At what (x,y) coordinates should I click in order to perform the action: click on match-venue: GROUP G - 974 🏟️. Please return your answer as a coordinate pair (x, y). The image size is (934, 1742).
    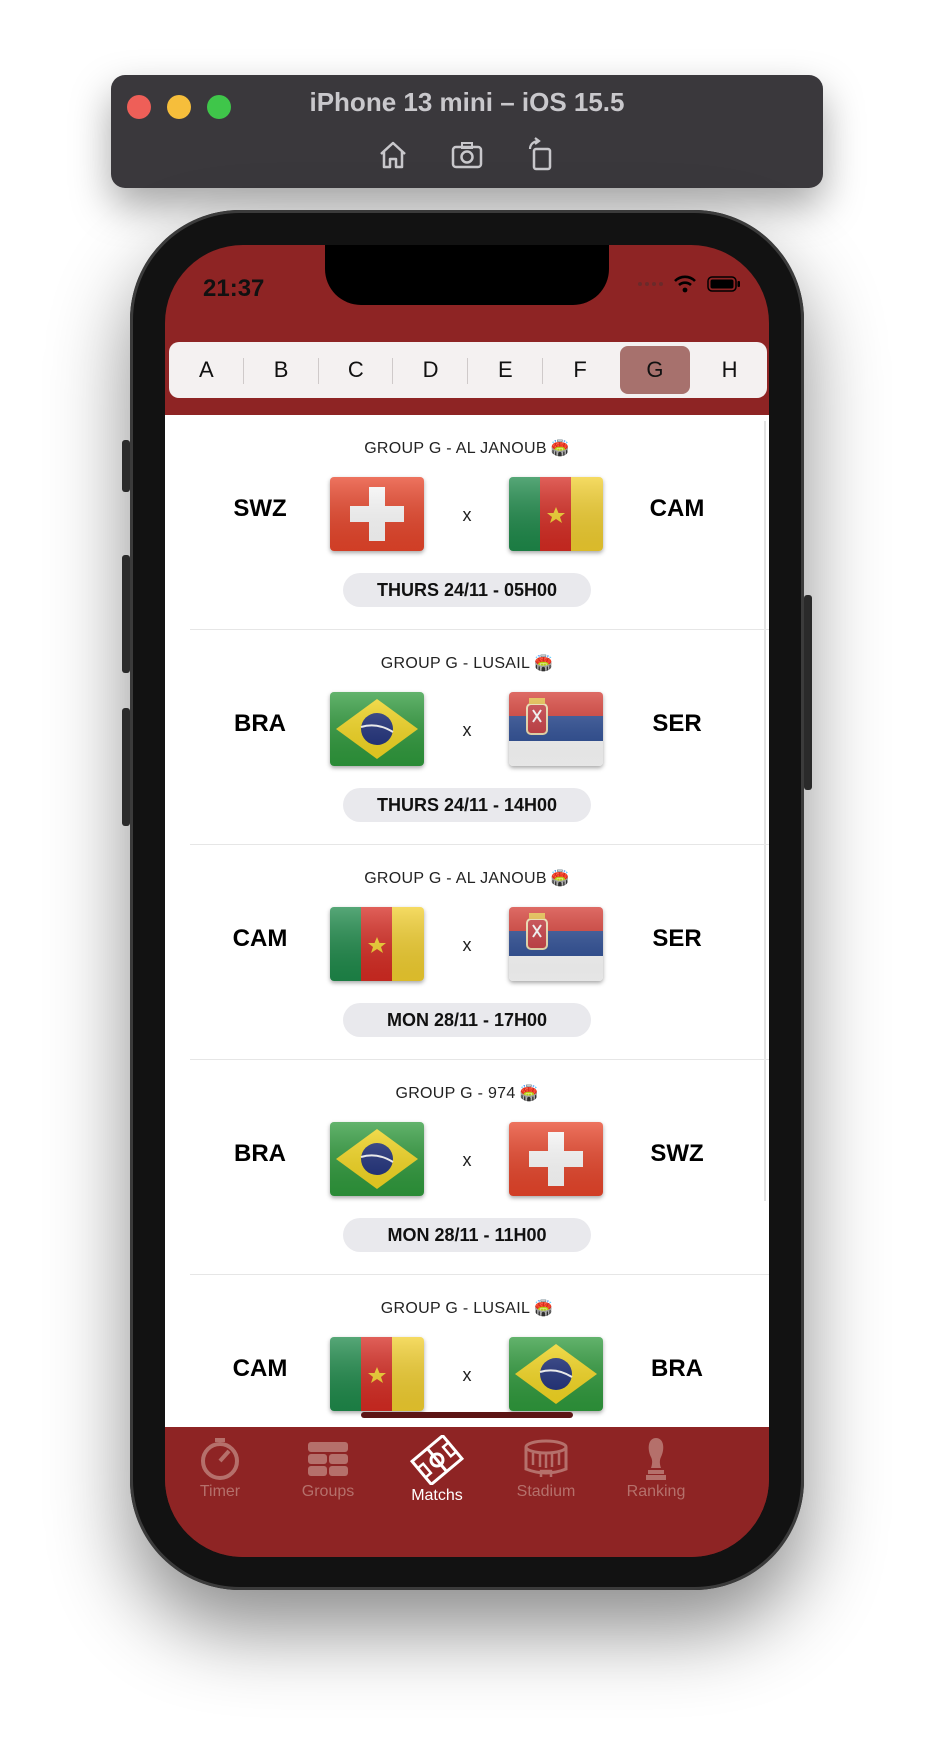
    Looking at the image, I should click on (467, 1093).